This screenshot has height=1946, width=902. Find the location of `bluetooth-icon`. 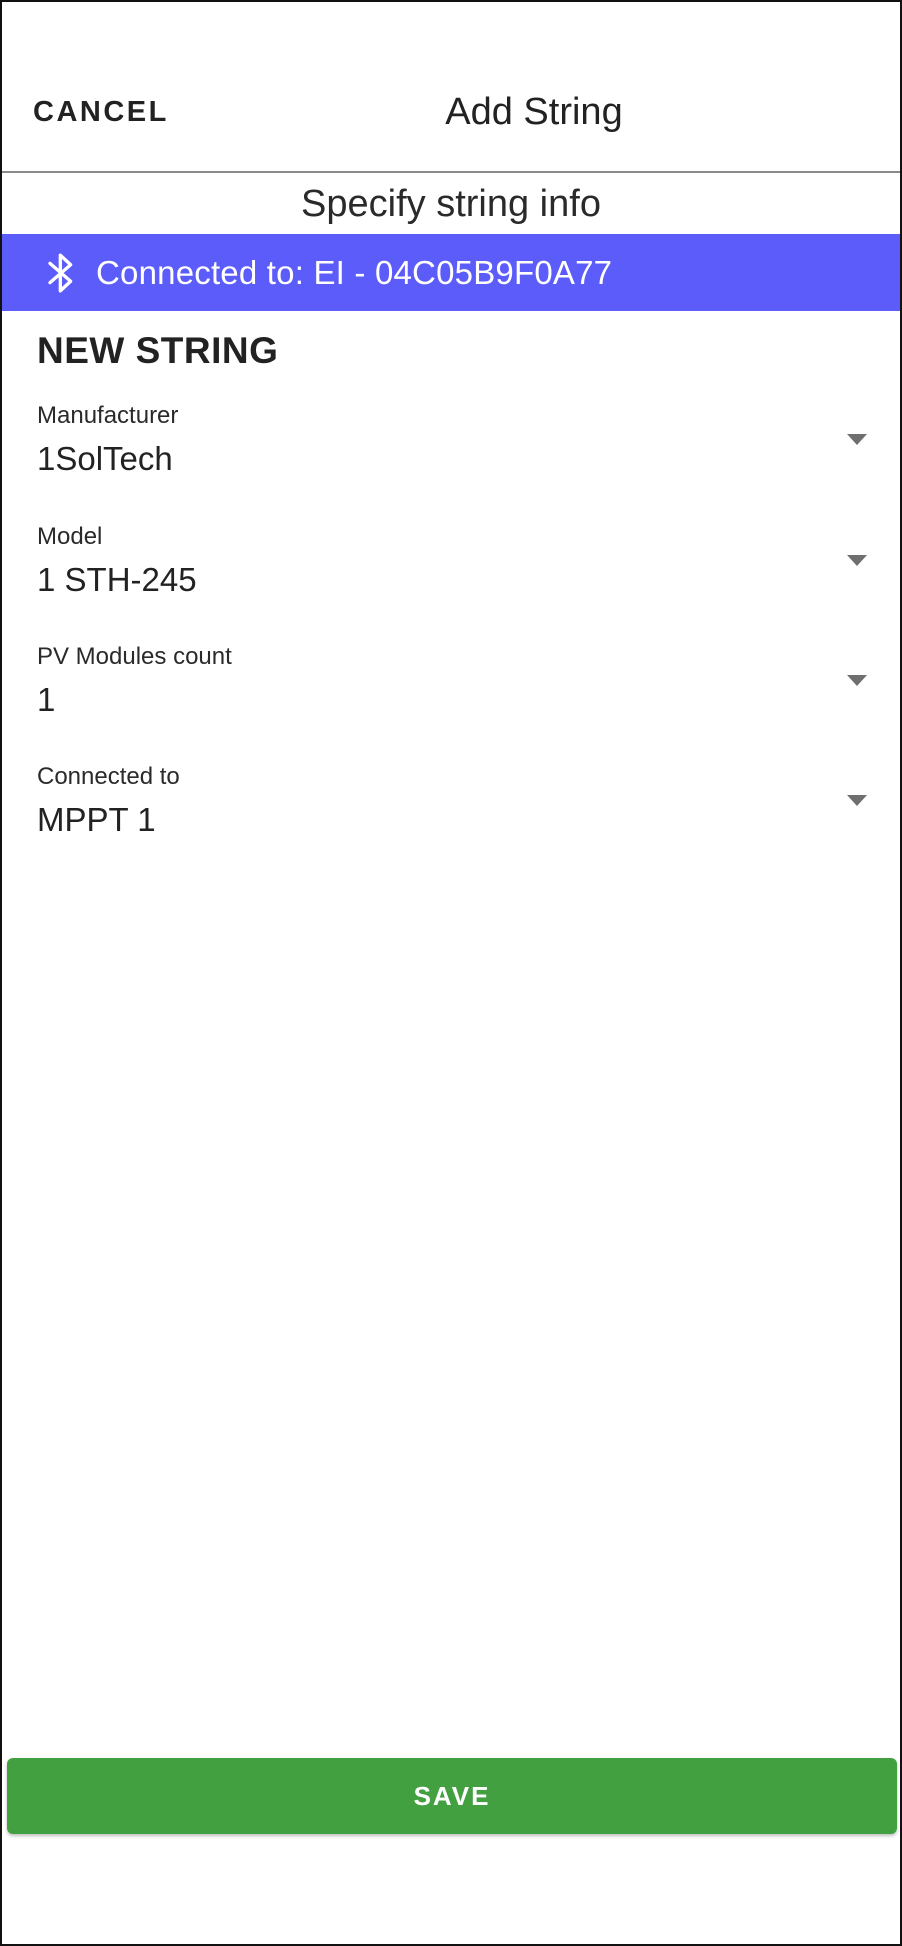

bluetooth-icon is located at coordinates (60, 272).